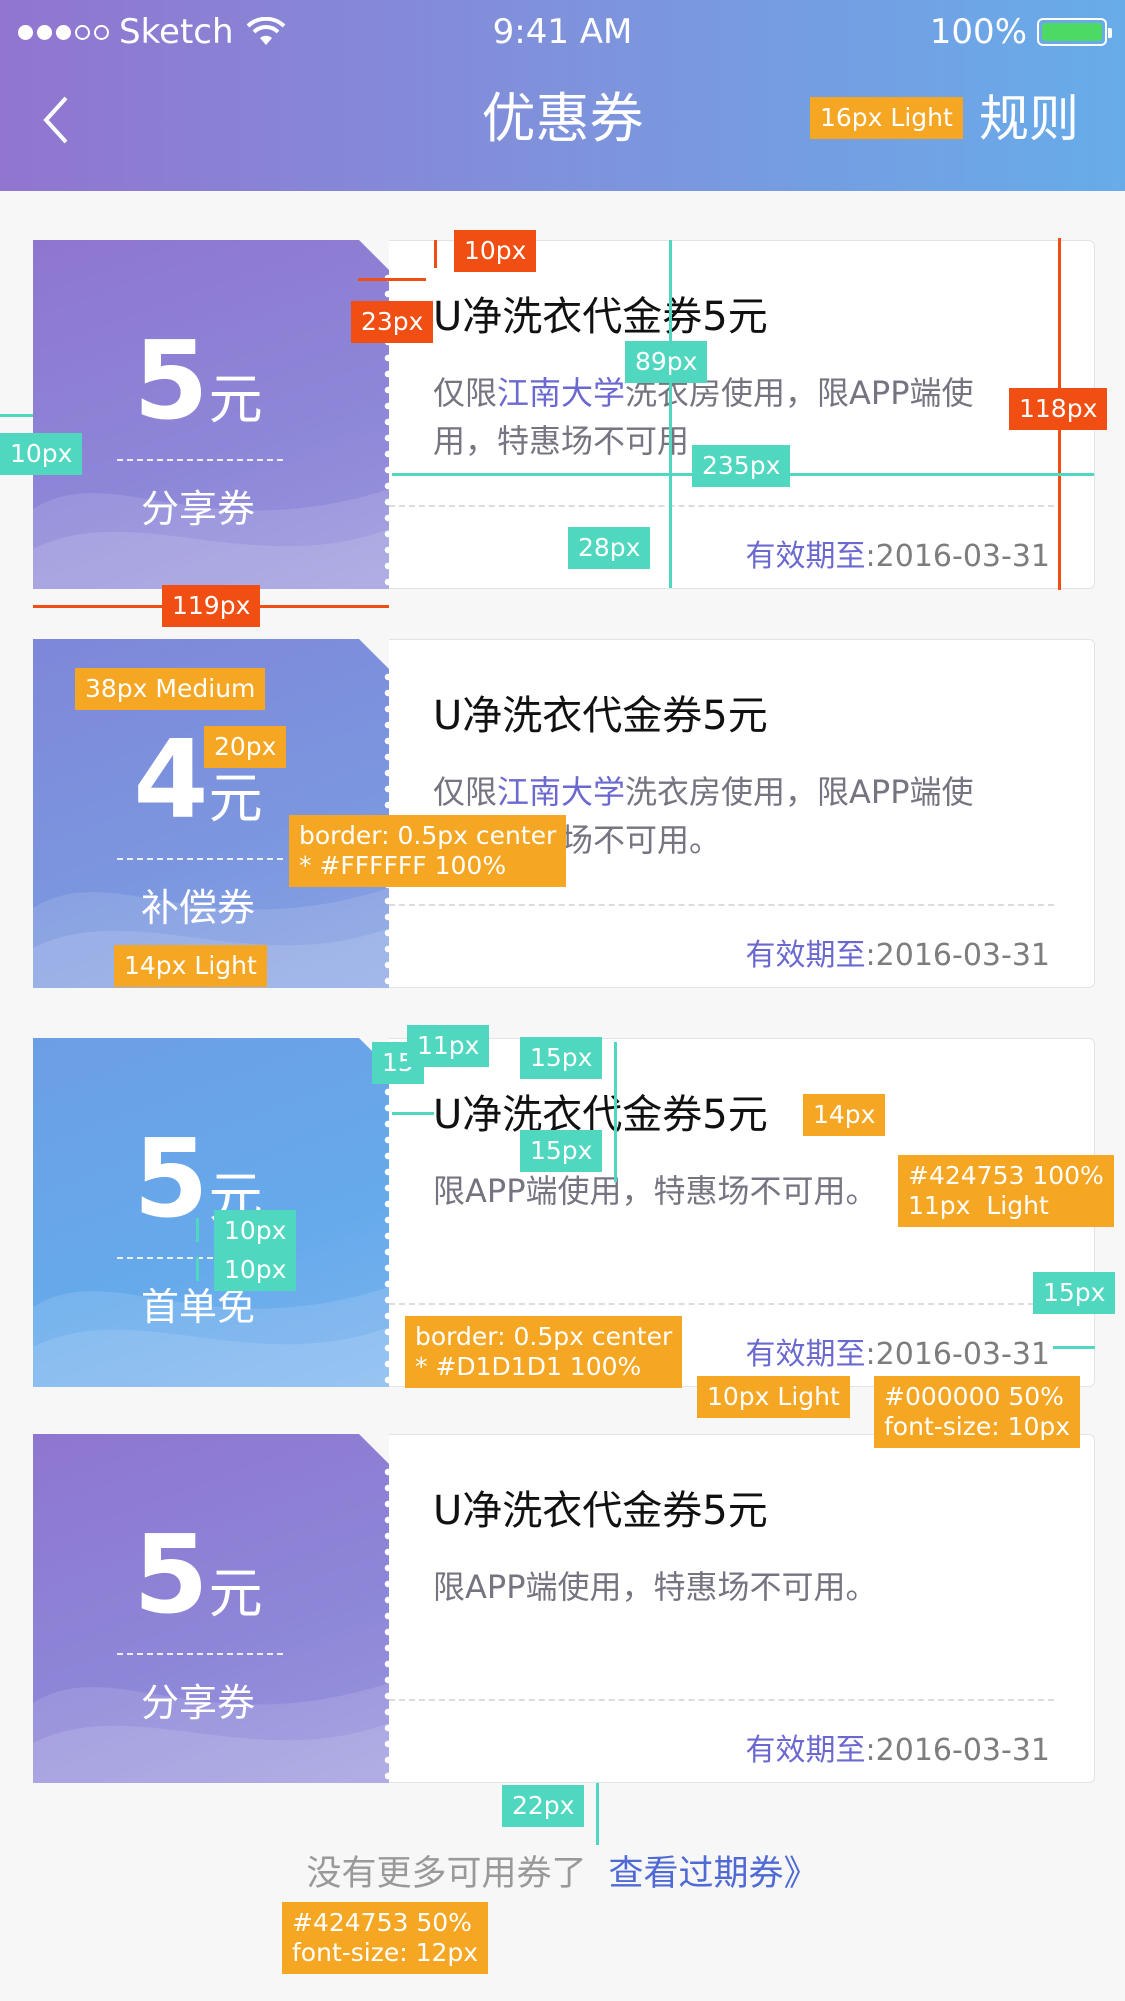 The height and width of the screenshot is (2001, 1125). What do you see at coordinates (170, 689) in the screenshot?
I see `annotation-amount-font: 38px Medium` at bounding box center [170, 689].